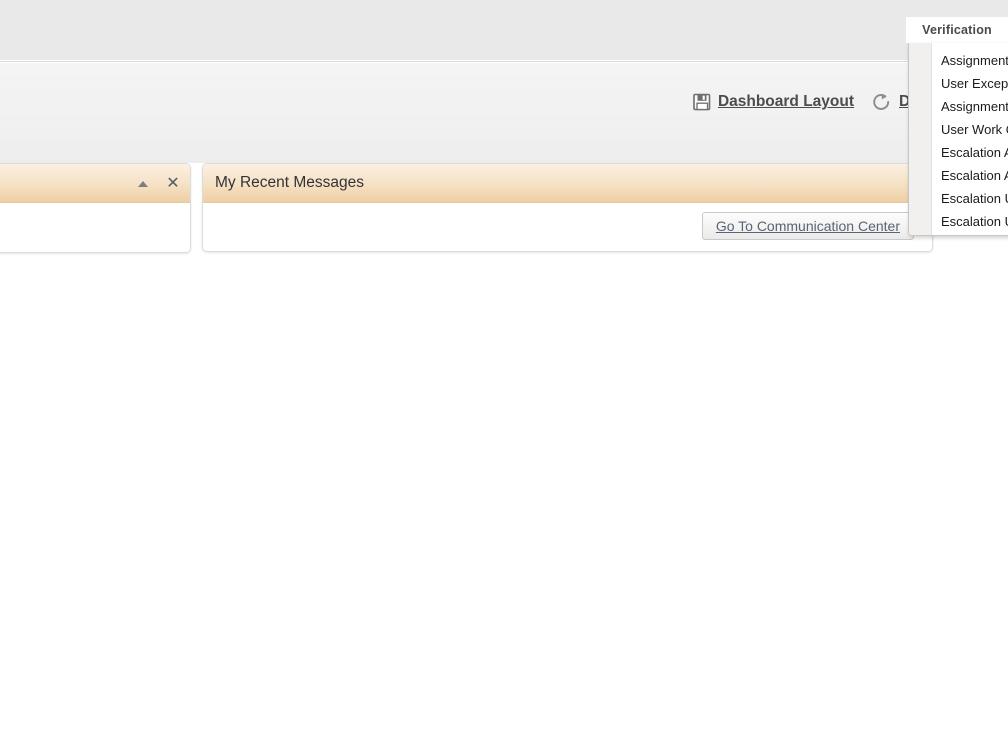  Describe the element at coordinates (882, 102) in the screenshot. I see `refresh-icon` at that location.